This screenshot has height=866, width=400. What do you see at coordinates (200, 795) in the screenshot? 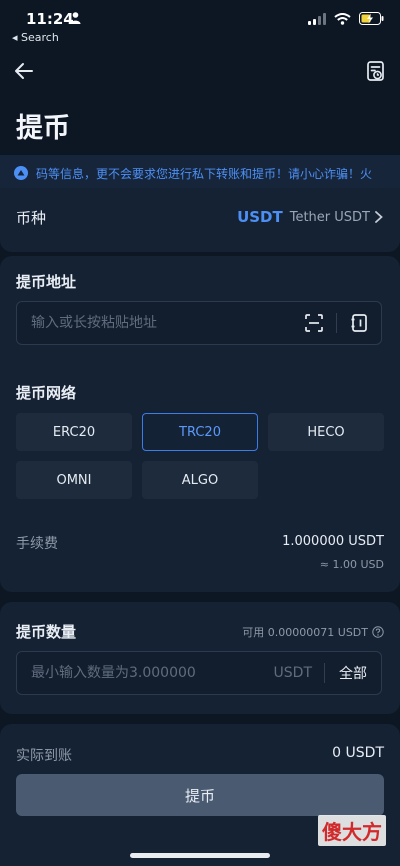
I see `withdraw-submit-button: 提币` at bounding box center [200, 795].